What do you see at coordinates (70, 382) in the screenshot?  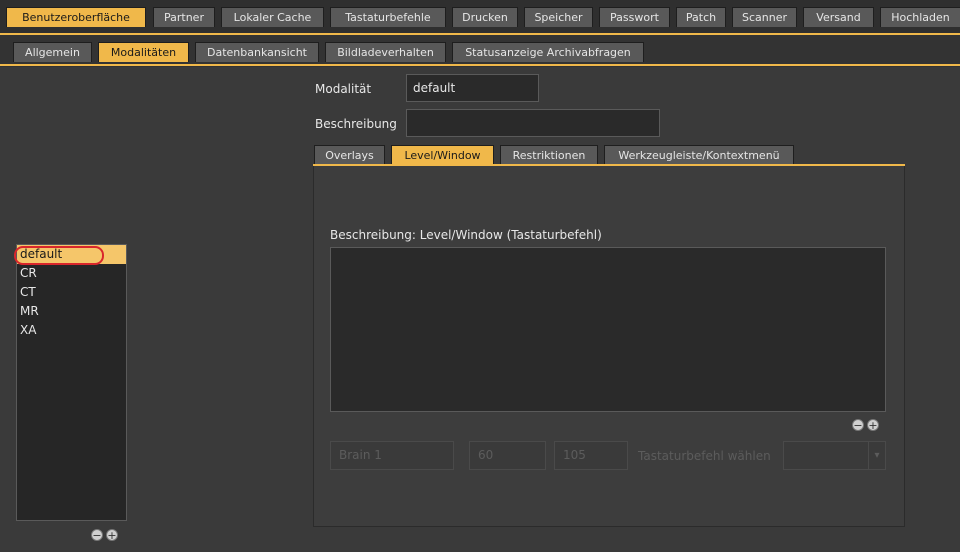 I see `modality-list: default CR CT MR XA` at bounding box center [70, 382].